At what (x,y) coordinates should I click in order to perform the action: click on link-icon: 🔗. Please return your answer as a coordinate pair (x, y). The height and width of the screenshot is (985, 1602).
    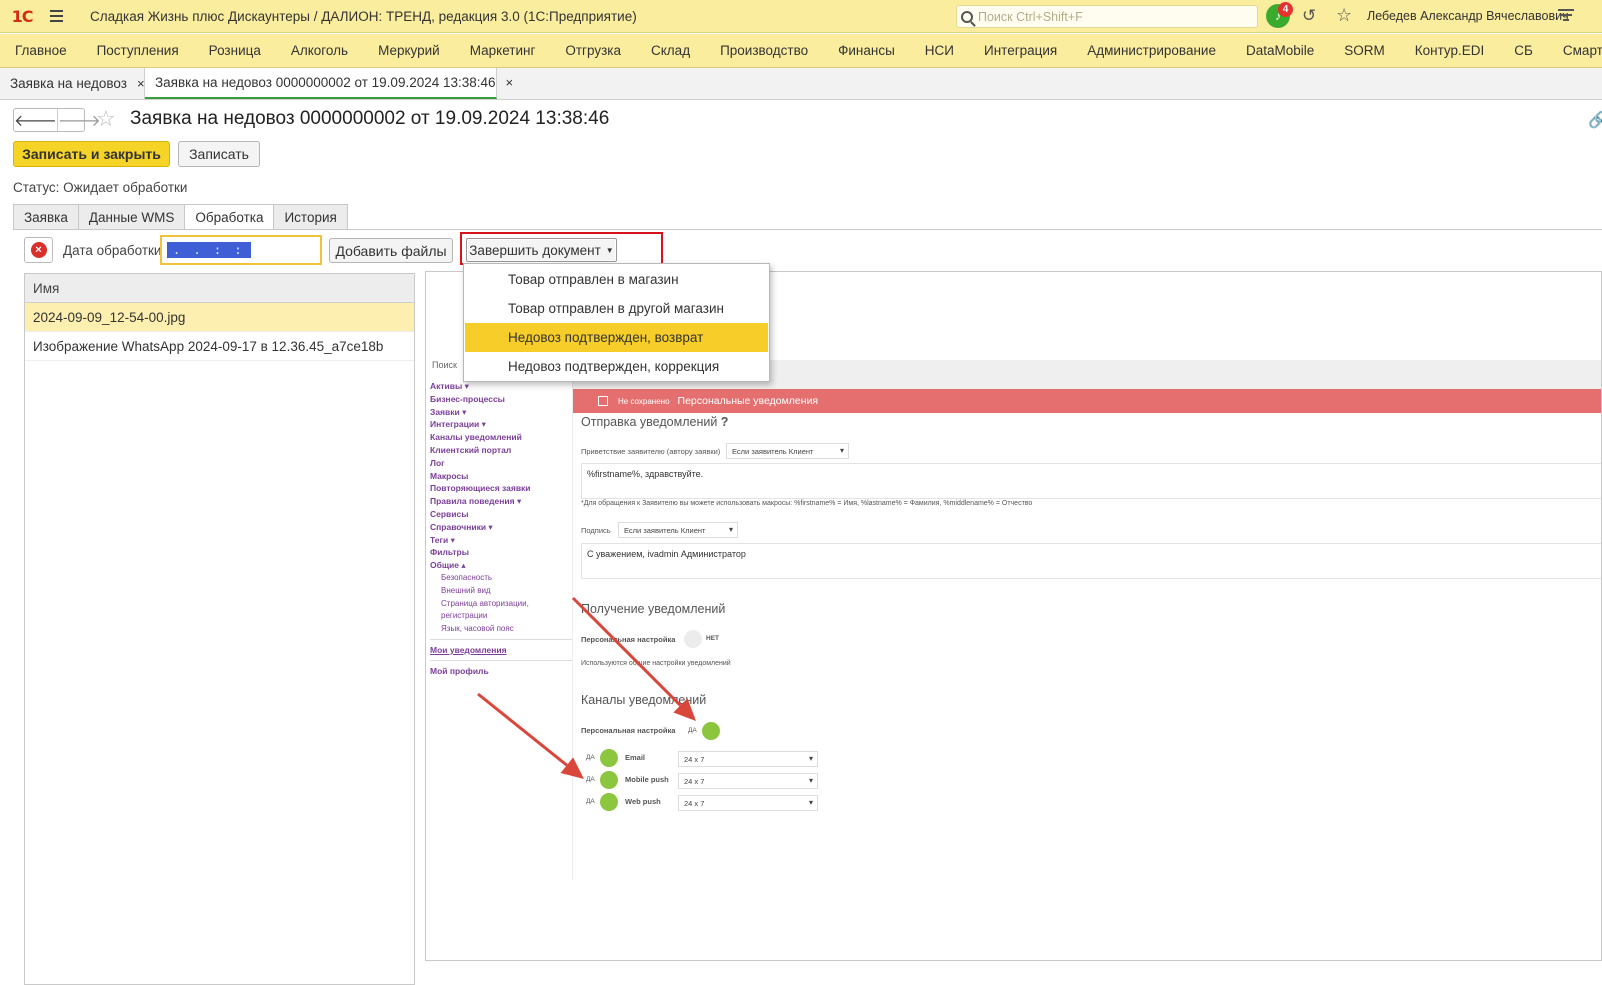
    Looking at the image, I should click on (1595, 120).